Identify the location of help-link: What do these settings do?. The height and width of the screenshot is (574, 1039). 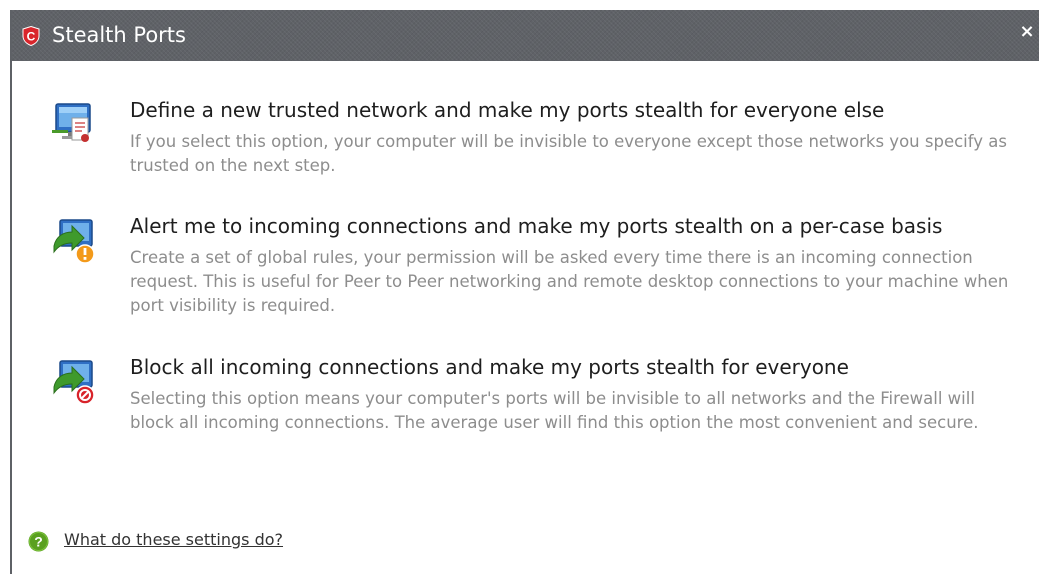
(173, 540).